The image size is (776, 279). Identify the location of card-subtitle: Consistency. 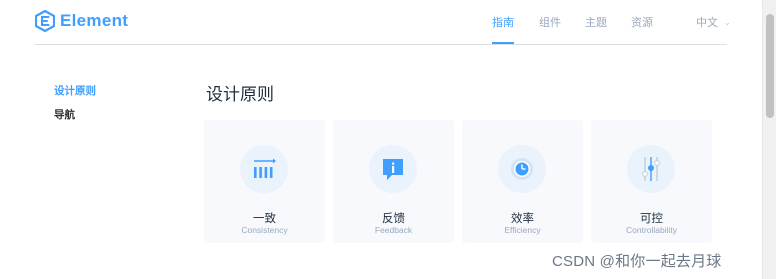
(264, 230).